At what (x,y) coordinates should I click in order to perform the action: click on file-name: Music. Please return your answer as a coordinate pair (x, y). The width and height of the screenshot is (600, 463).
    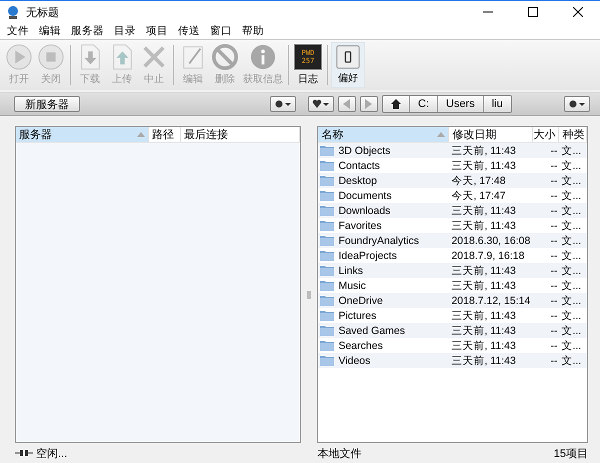
    Looking at the image, I should click on (384, 285).